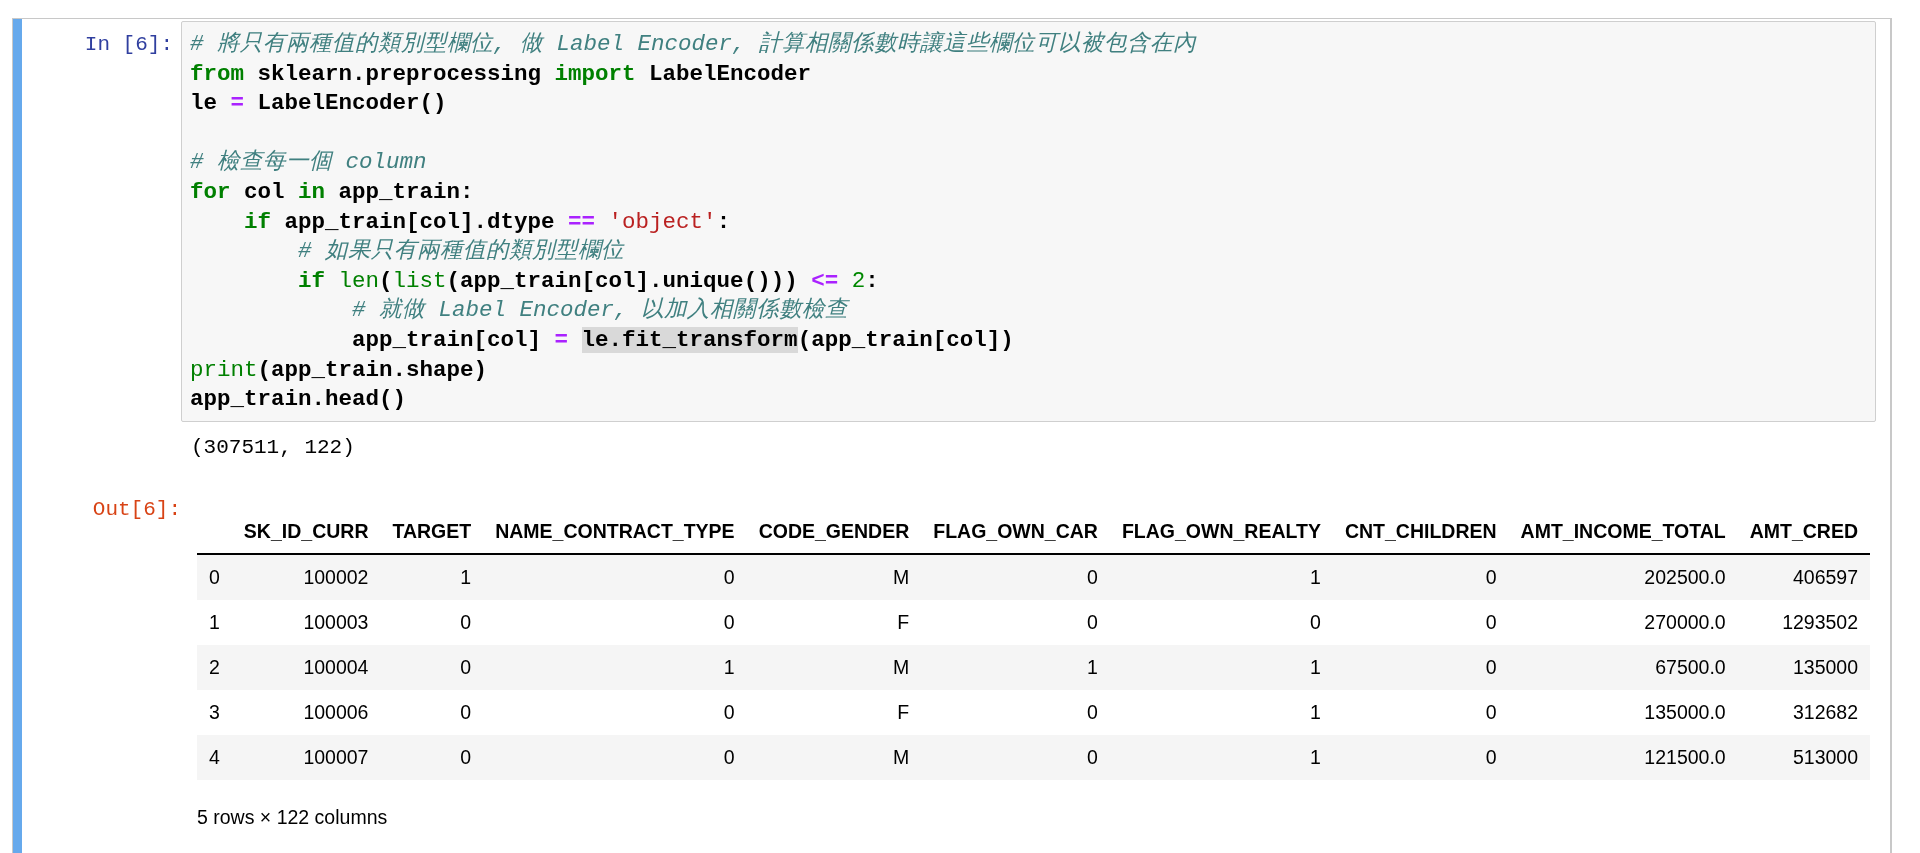  Describe the element at coordinates (1825, 711) in the screenshot. I see `table-cell: 312682` at that location.